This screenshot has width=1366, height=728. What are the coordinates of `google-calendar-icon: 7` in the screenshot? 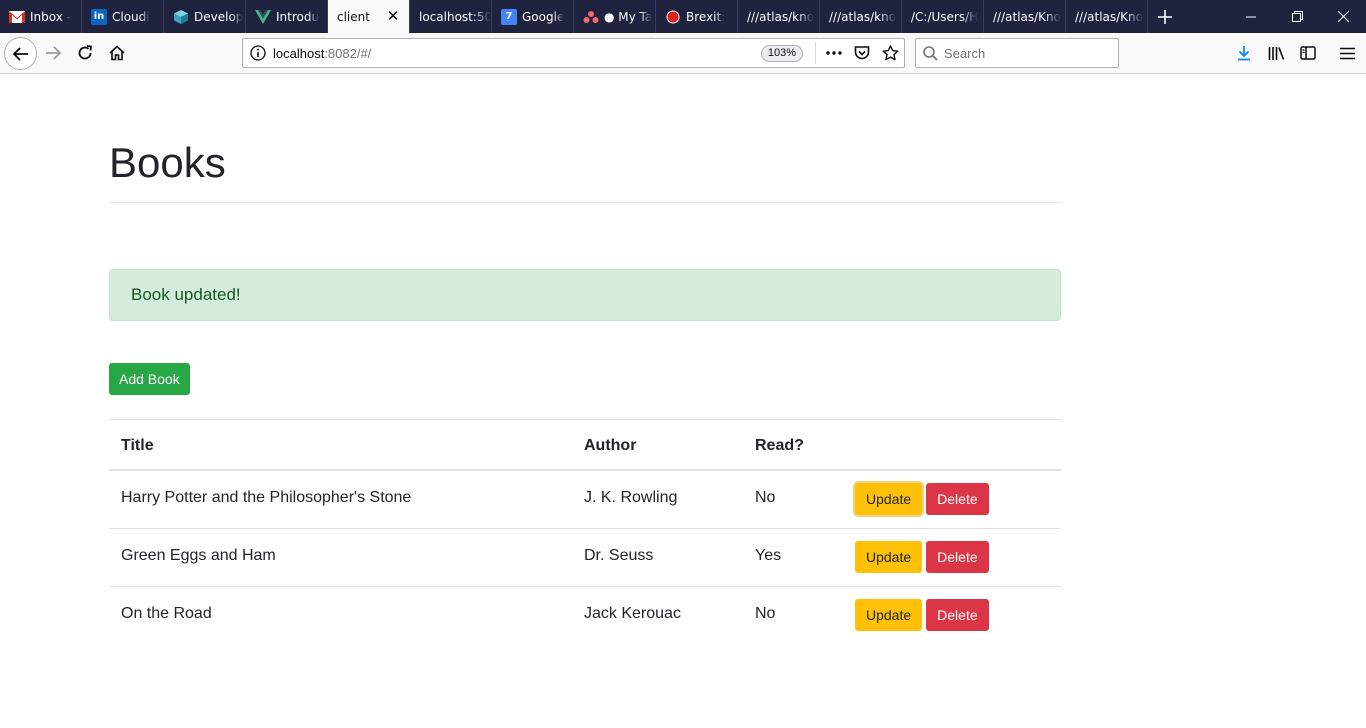 It's located at (509, 16).